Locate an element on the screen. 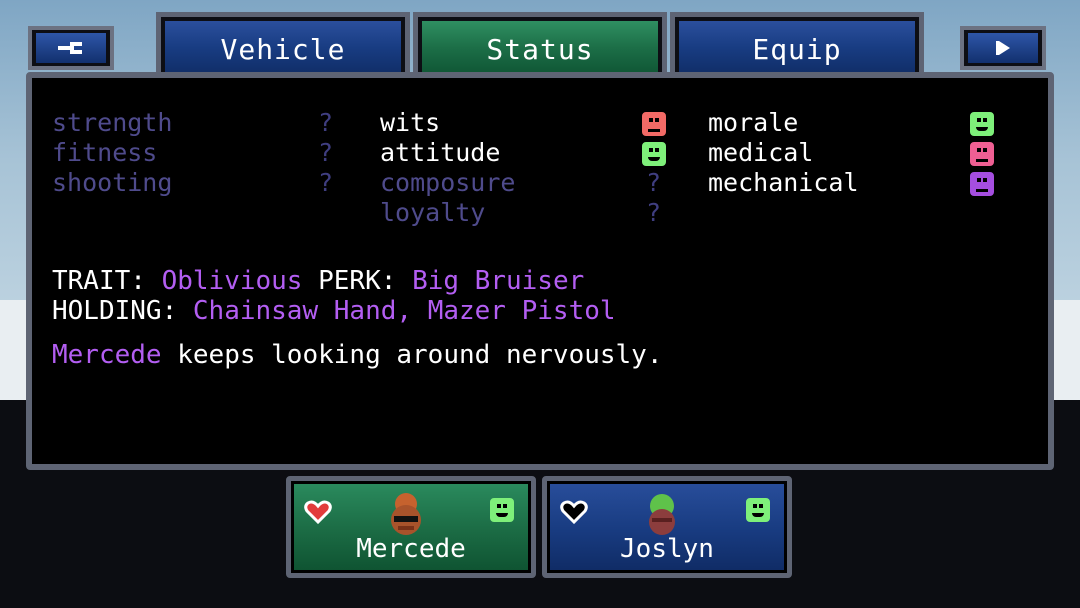  trait-perk-line: TRAIT: Oblivious PERK: Big Bruiser is located at coordinates (318, 281).